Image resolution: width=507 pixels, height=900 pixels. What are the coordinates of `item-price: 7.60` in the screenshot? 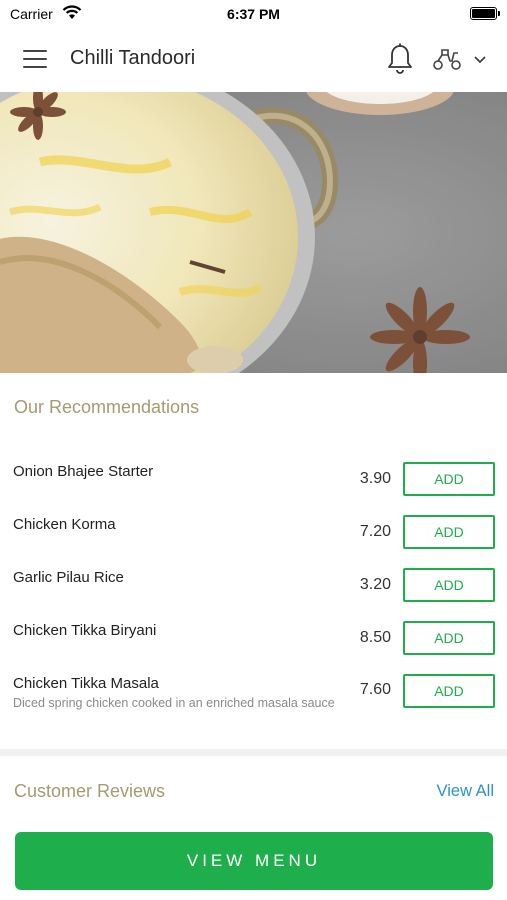 It's located at (375, 689).